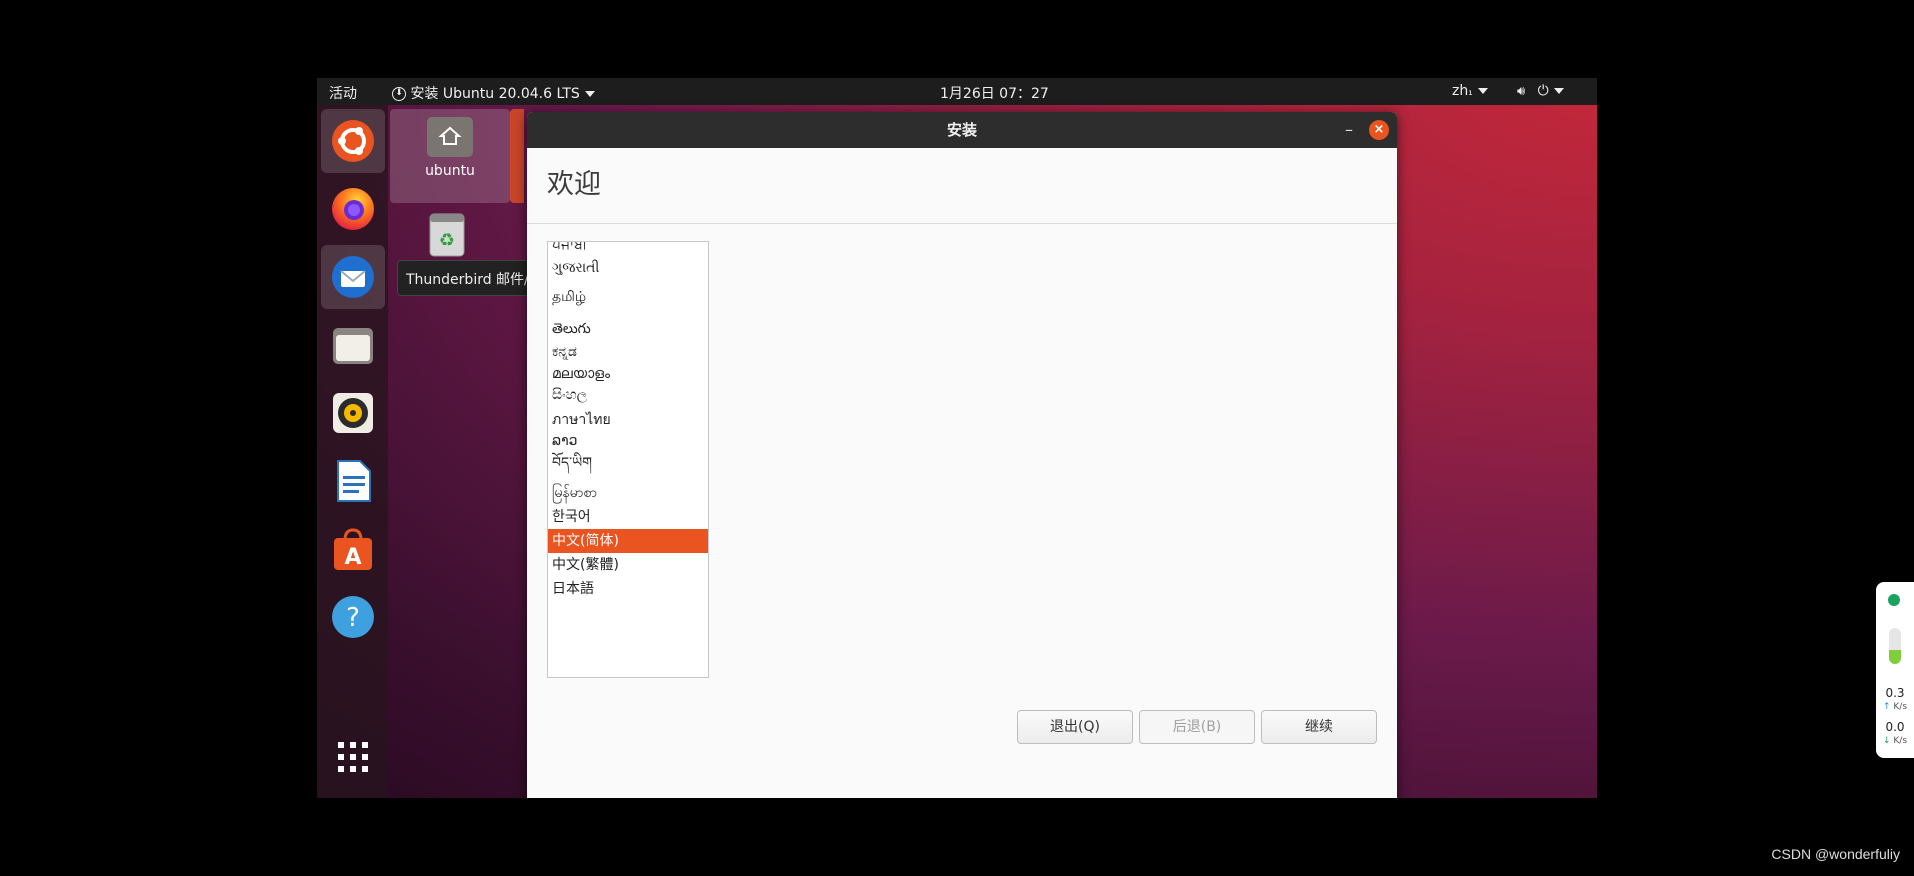  I want to click on dock-item-thunderbird, so click(353, 277).